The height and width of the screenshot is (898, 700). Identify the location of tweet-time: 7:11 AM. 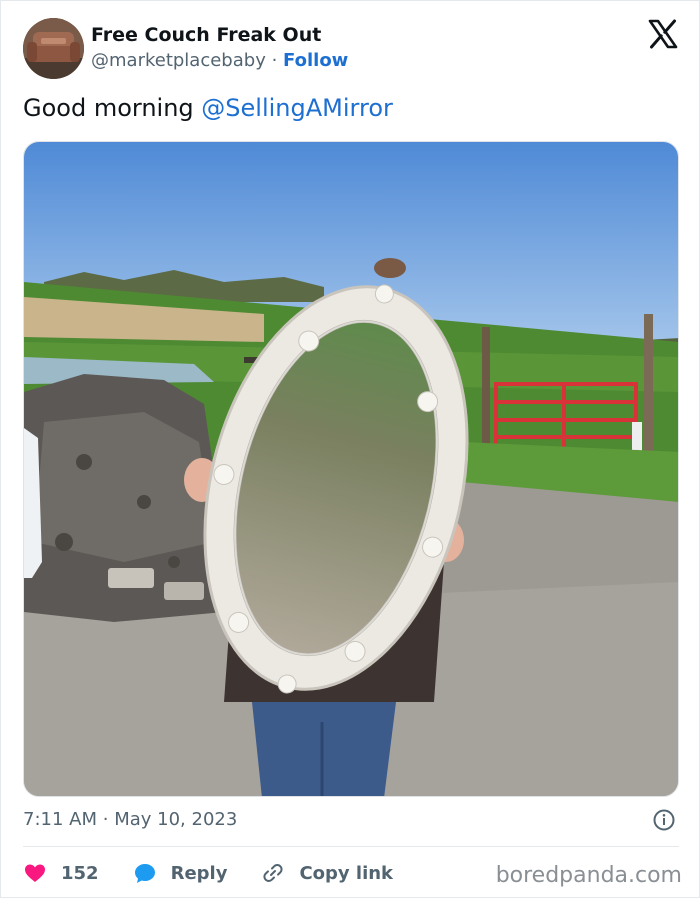
(60, 819).